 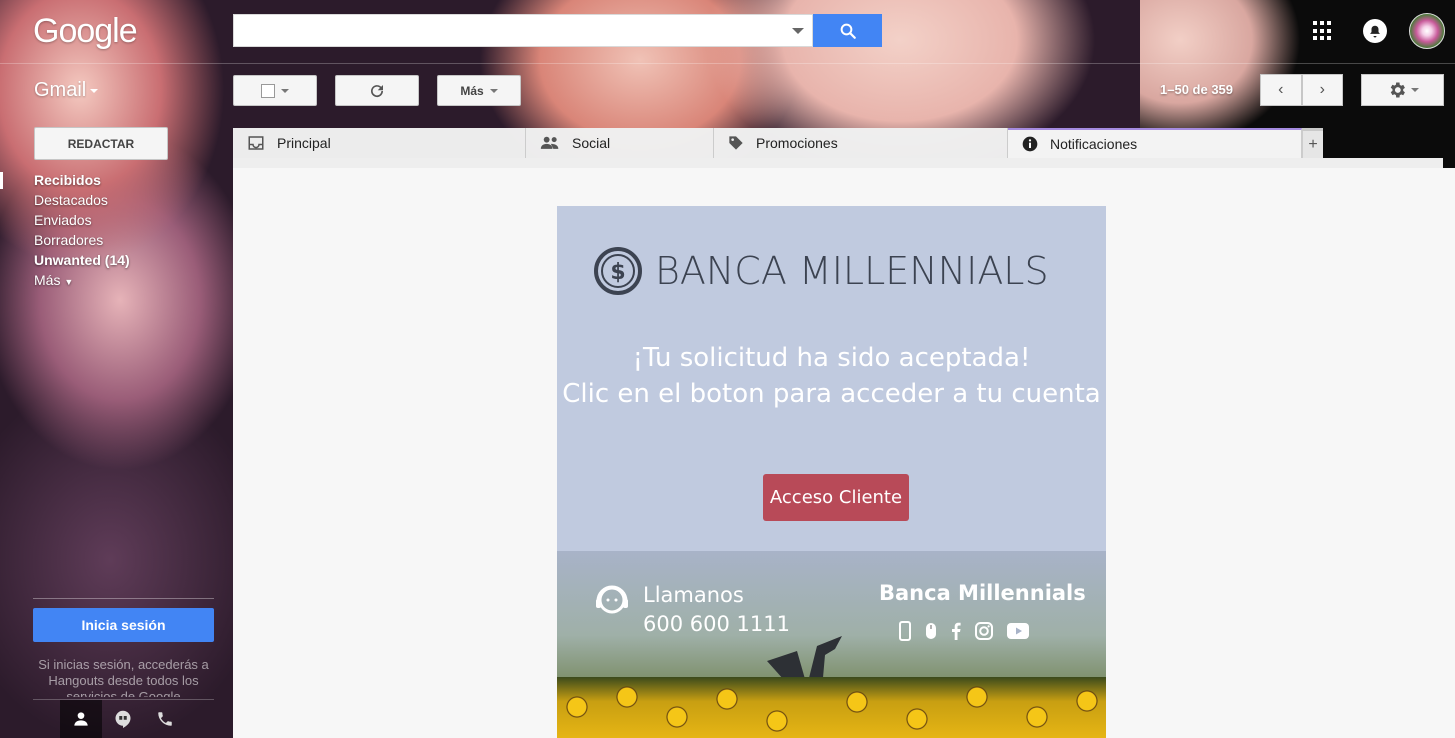 I want to click on more-actions-button: Más, so click(x=479, y=90).